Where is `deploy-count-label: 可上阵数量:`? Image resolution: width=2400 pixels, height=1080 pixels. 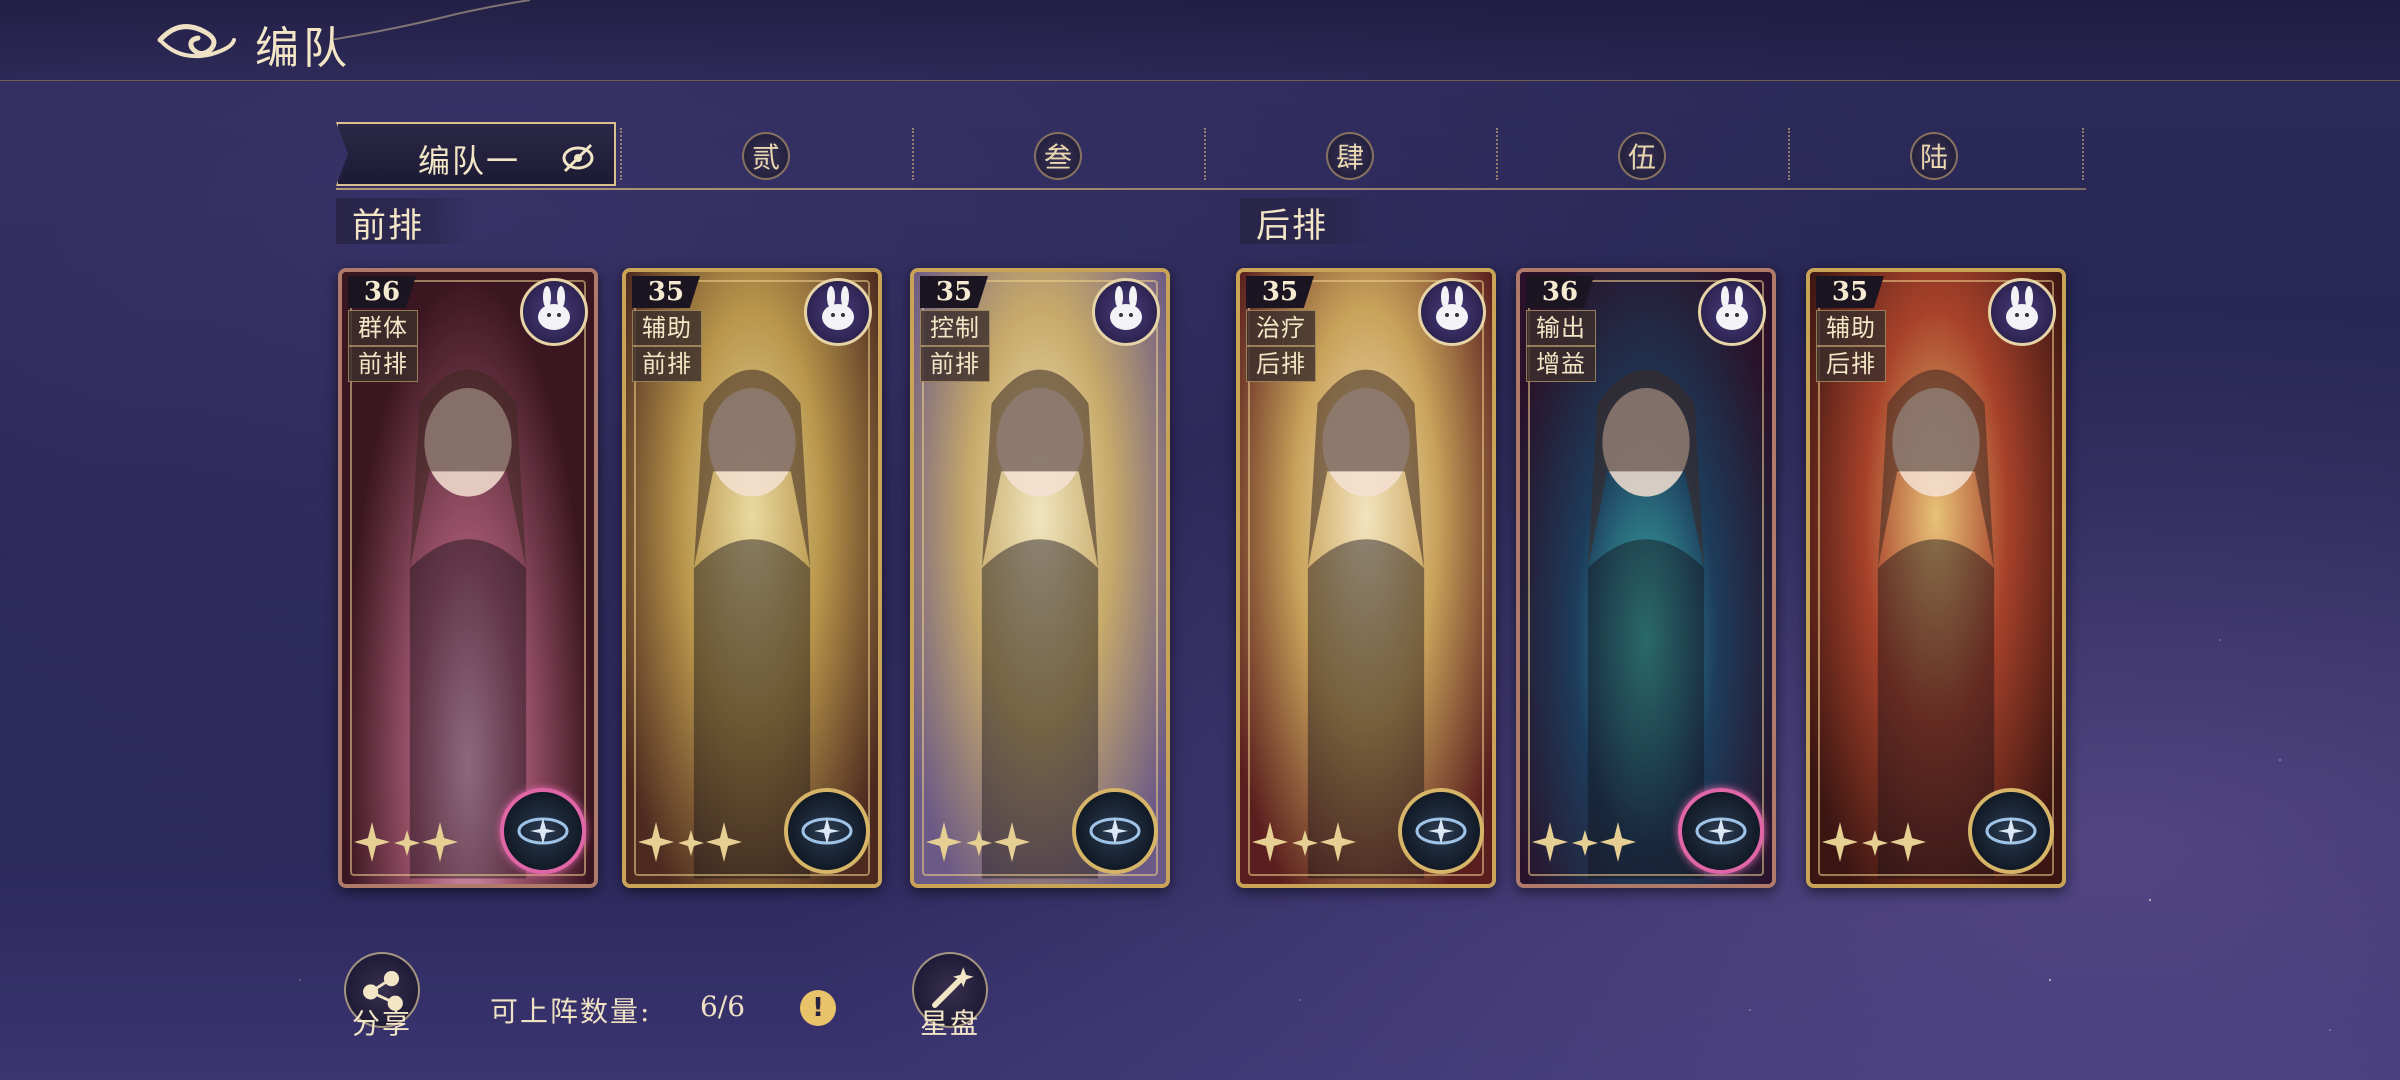 deploy-count-label: 可上阵数量: is located at coordinates (571, 1011).